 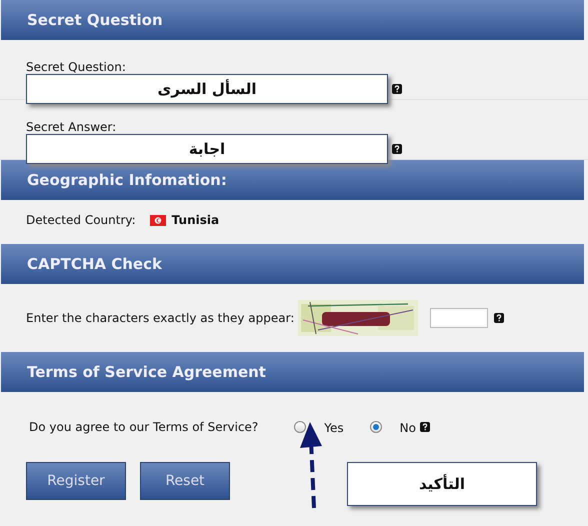 I want to click on section-header: Geographic Infomation:, so click(x=292, y=180).